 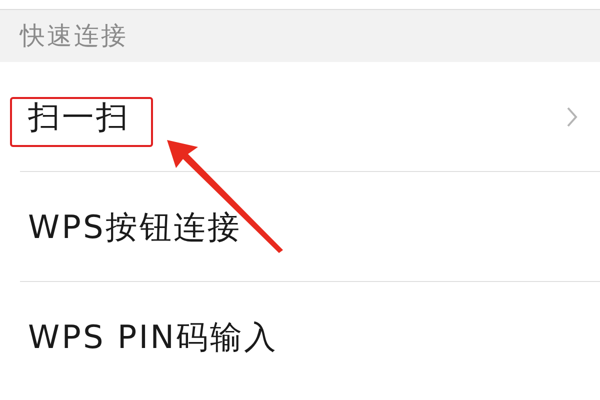 What do you see at coordinates (79, 117) in the screenshot?
I see `item-label: 扫一扫` at bounding box center [79, 117].